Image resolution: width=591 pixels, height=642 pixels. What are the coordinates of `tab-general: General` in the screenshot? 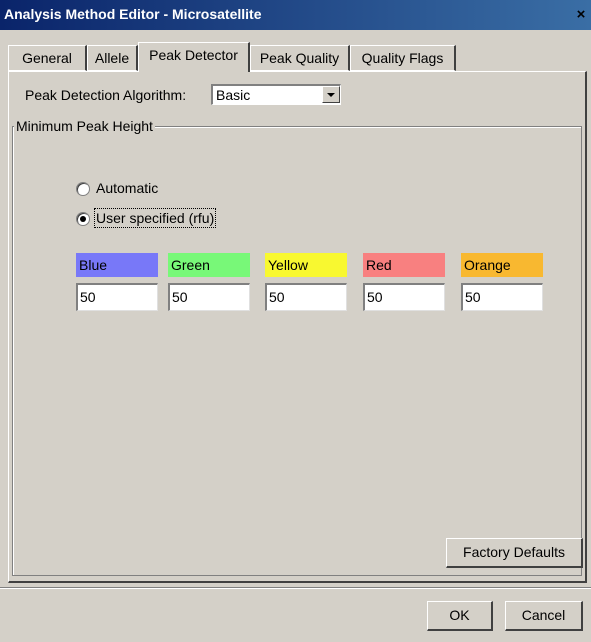 It's located at (47, 58).